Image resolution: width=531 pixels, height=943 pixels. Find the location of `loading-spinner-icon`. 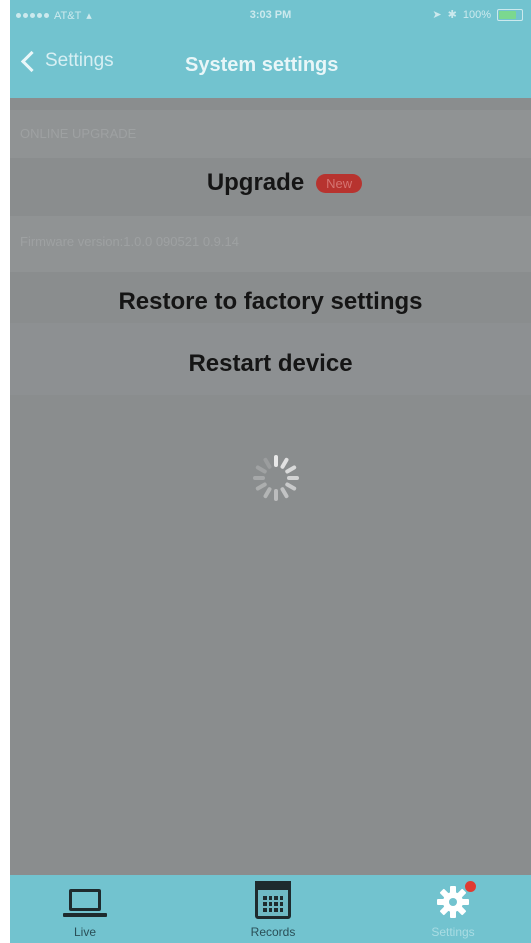

loading-spinner-icon is located at coordinates (277, 478).